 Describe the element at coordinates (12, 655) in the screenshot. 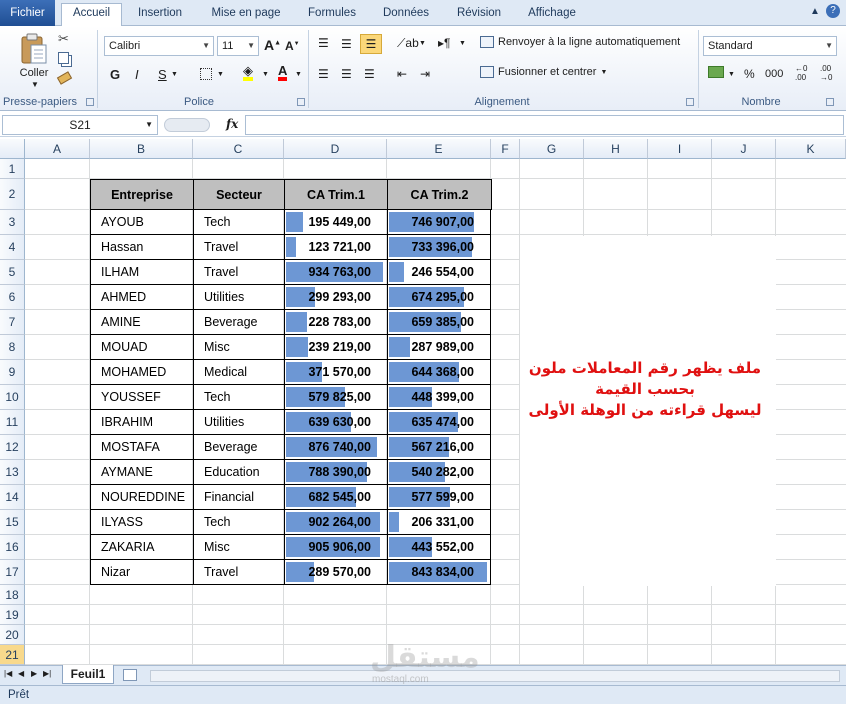

I see `row-header-21: 21` at that location.